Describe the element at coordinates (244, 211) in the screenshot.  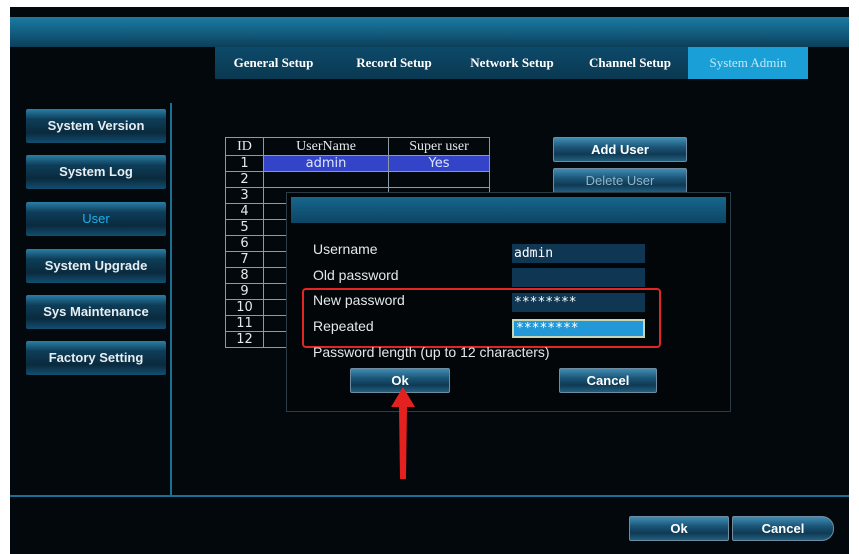
I see `cell-id: 4` at that location.